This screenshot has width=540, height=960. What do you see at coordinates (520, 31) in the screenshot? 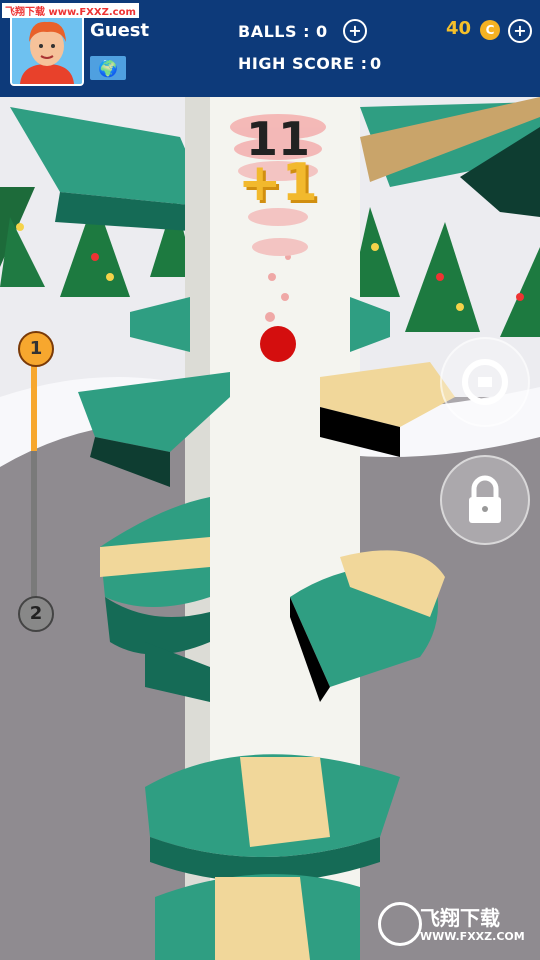
I see `add-coins-button: +` at bounding box center [520, 31].